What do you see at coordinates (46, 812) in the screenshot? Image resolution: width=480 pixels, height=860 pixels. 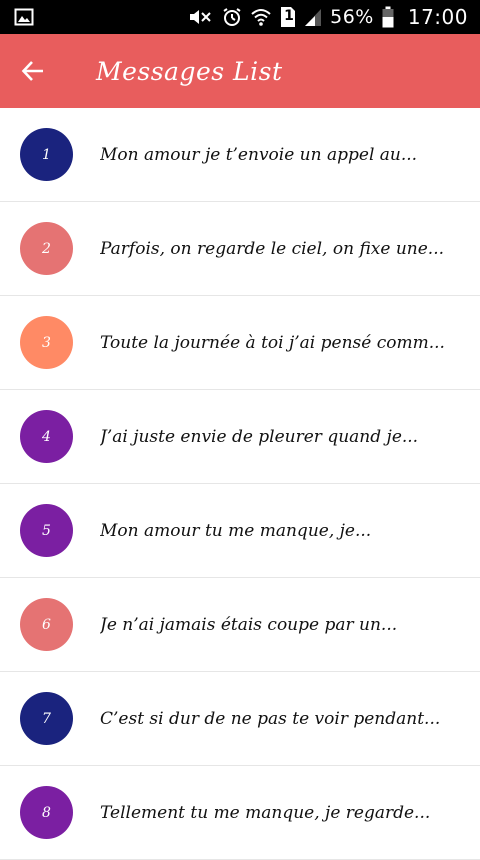 I see `message-number-badge: 8` at bounding box center [46, 812].